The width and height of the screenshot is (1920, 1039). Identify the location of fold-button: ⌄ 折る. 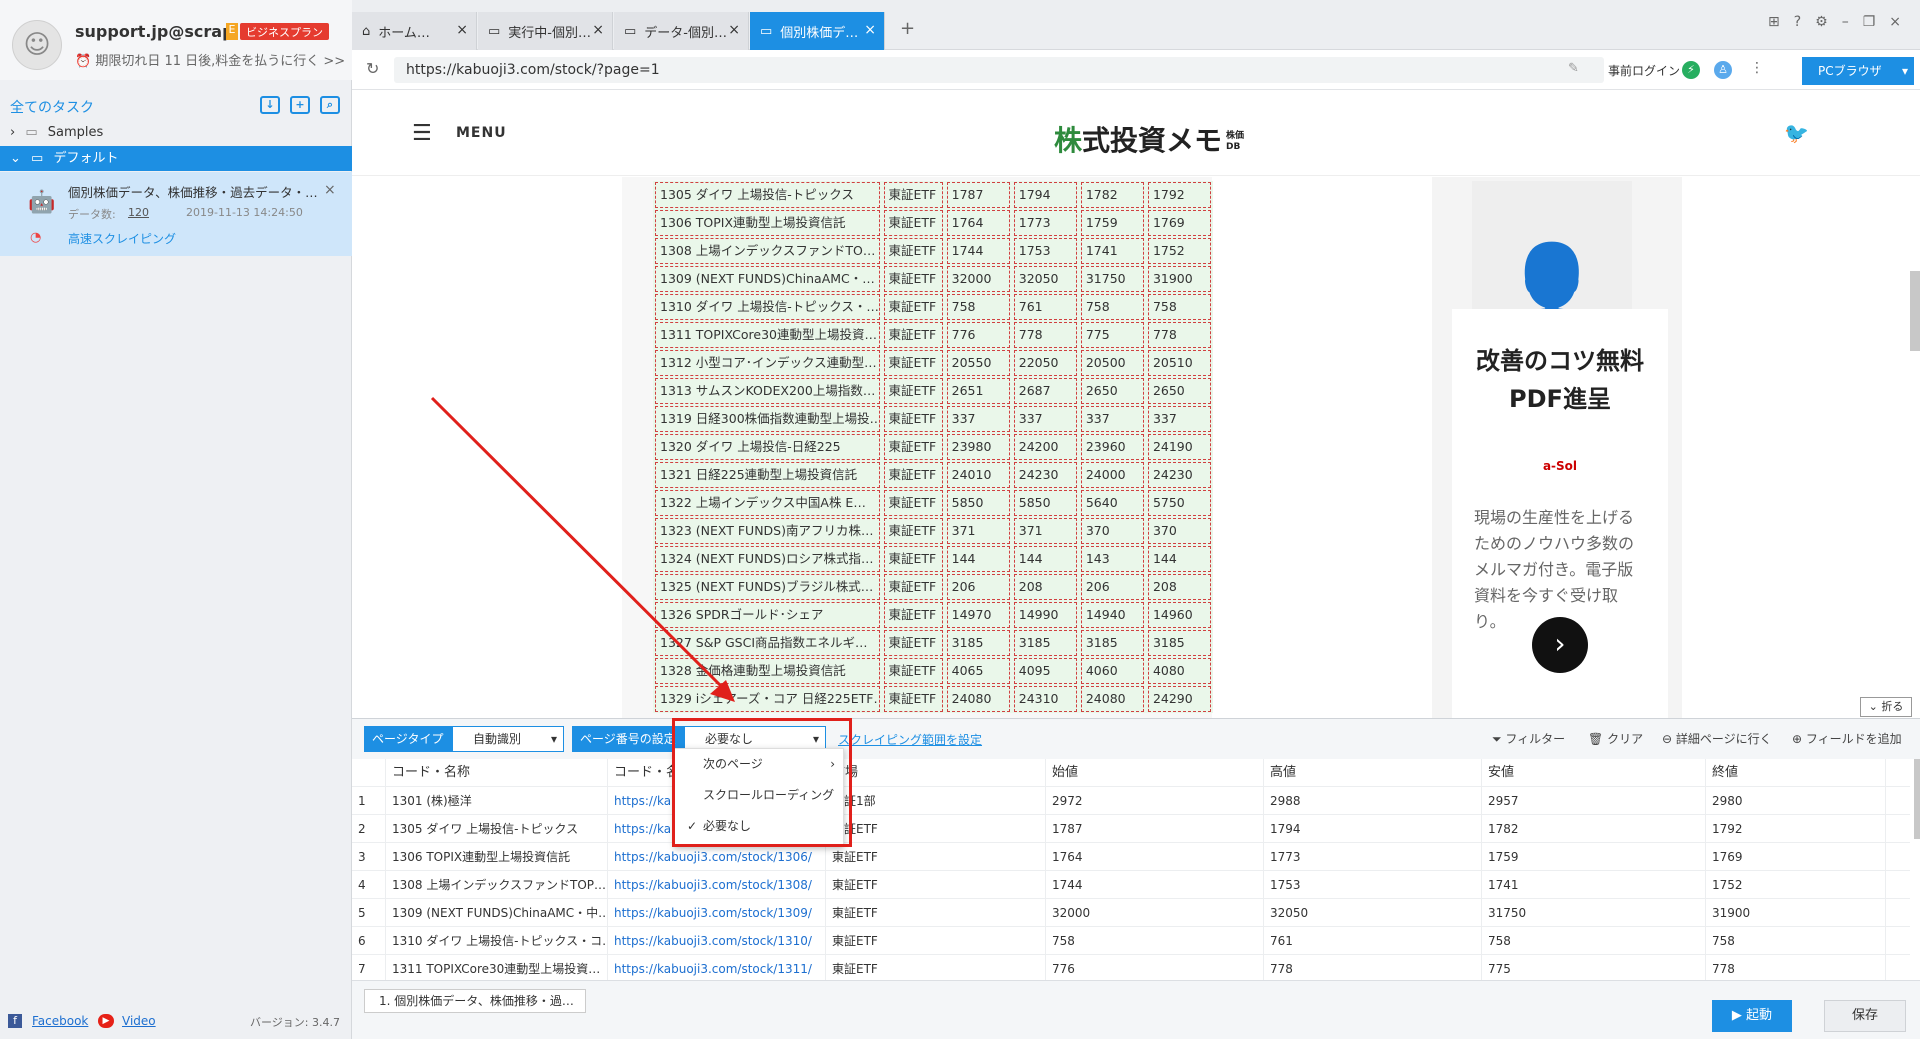
(1886, 707).